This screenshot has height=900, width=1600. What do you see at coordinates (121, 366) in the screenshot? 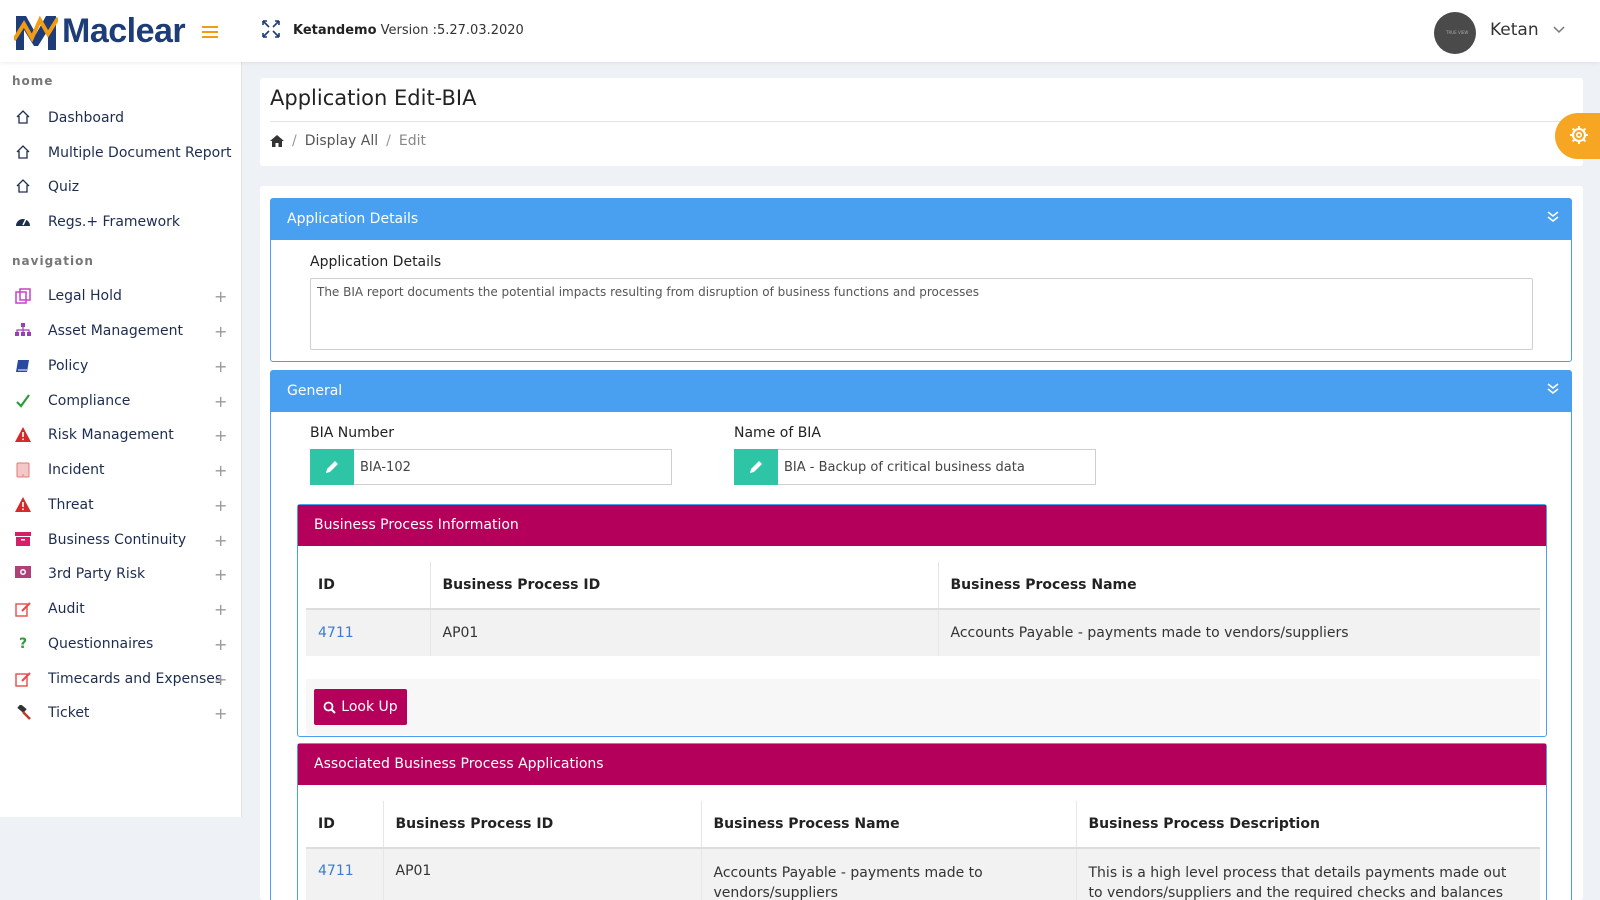
I see `sidebar-item-policy: Policy +` at bounding box center [121, 366].